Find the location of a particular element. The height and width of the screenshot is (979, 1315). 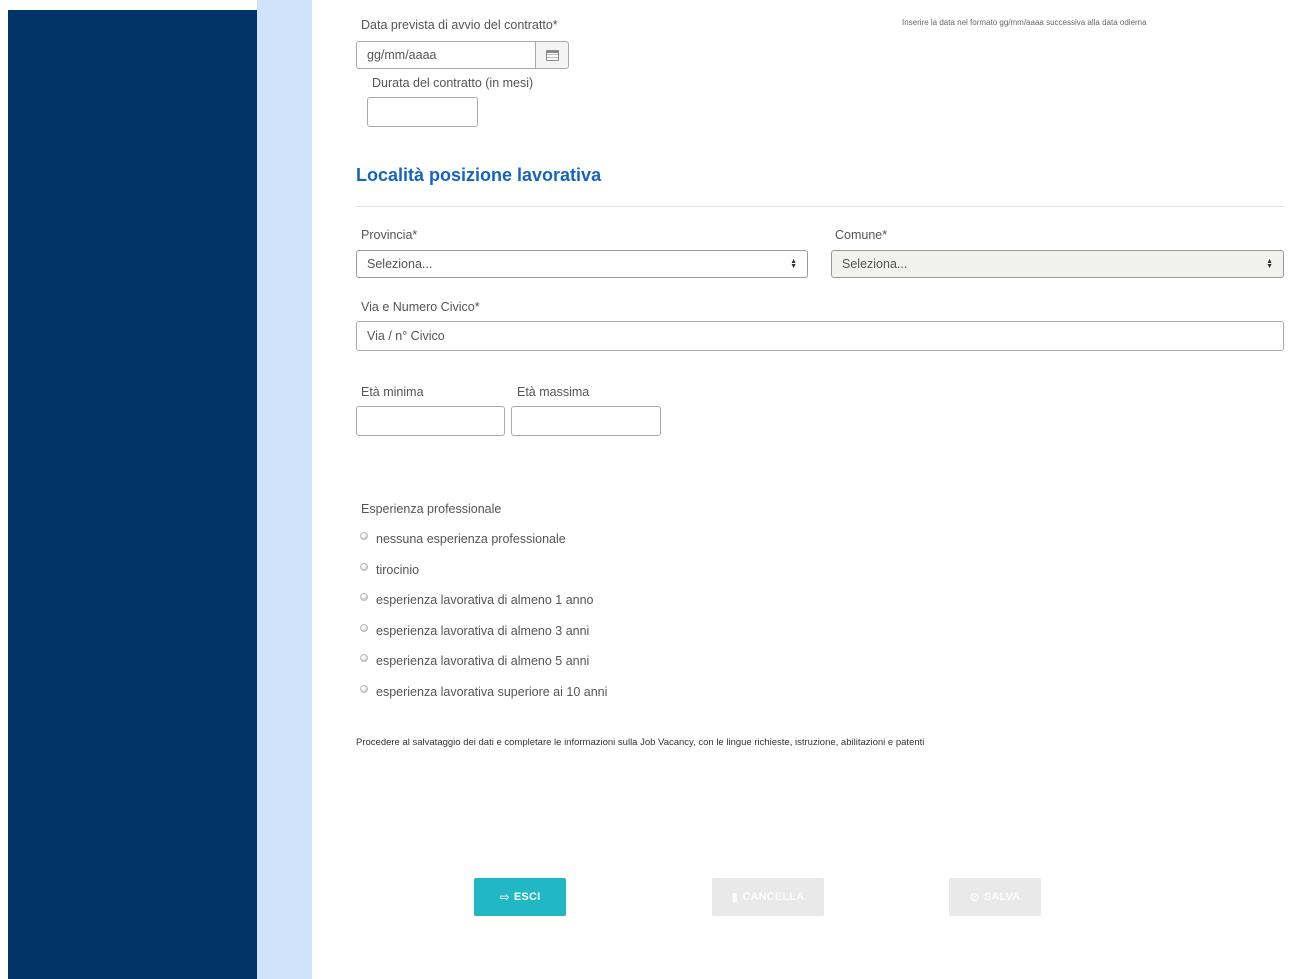

comune-select: Seleziona... ▲ ▼ is located at coordinates (1057, 264).